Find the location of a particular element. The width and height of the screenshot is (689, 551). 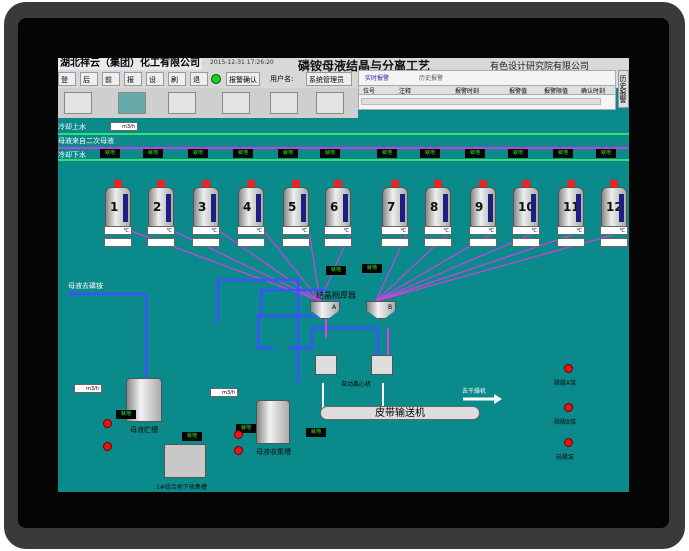

crystallizer-number: 1 is located at coordinates (114, 207).